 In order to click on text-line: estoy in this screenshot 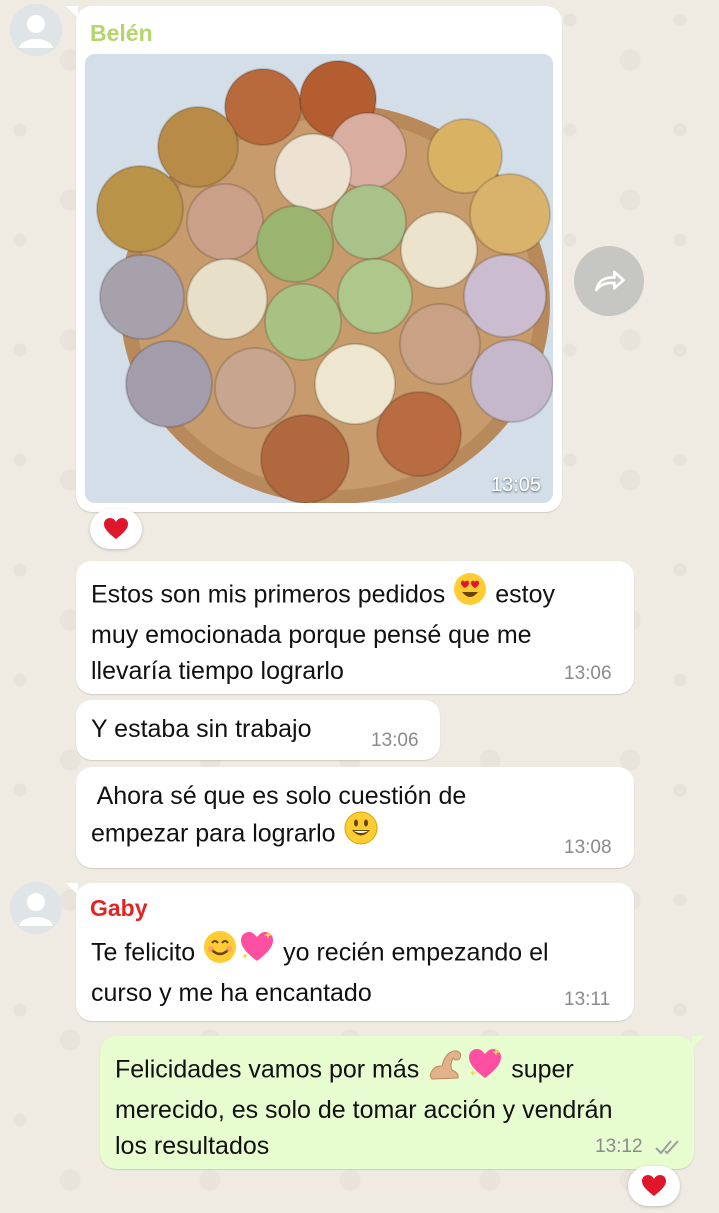, I will do `click(525, 594)`.